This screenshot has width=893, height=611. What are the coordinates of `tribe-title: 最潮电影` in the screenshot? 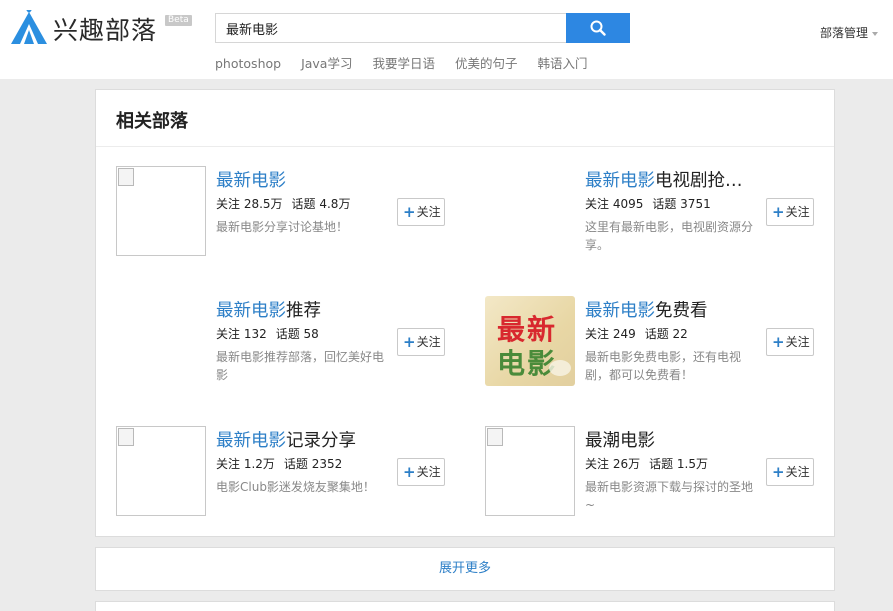 It's located at (620, 439).